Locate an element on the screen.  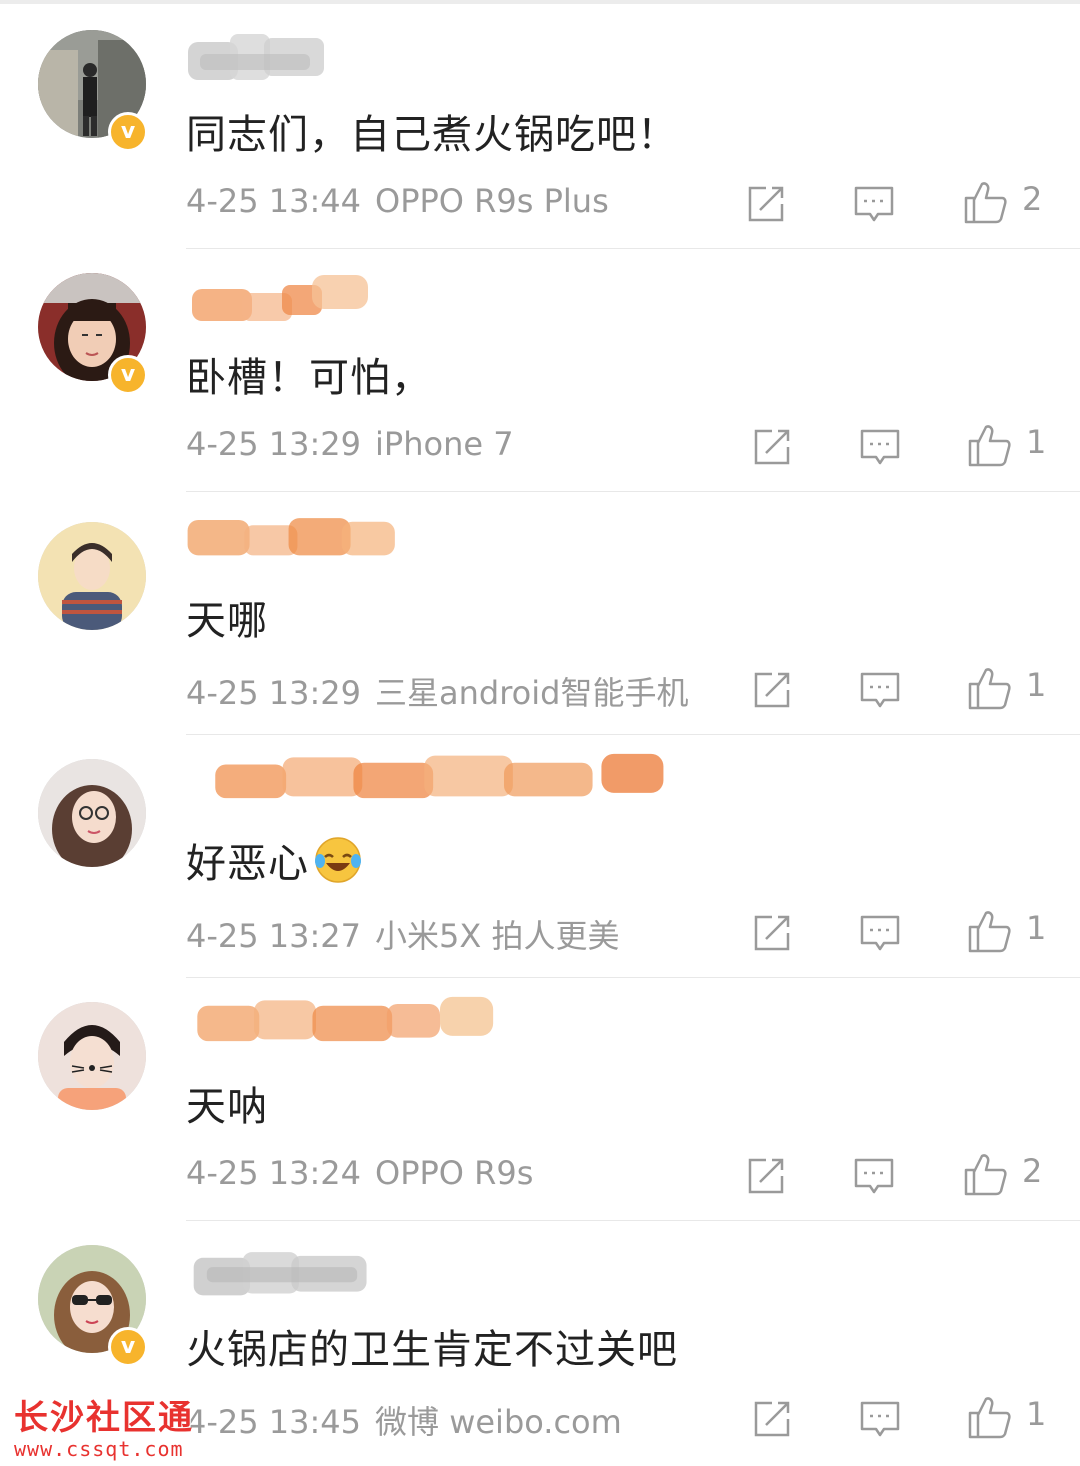
comment-time: 4-25 13:44 is located at coordinates (274, 201).